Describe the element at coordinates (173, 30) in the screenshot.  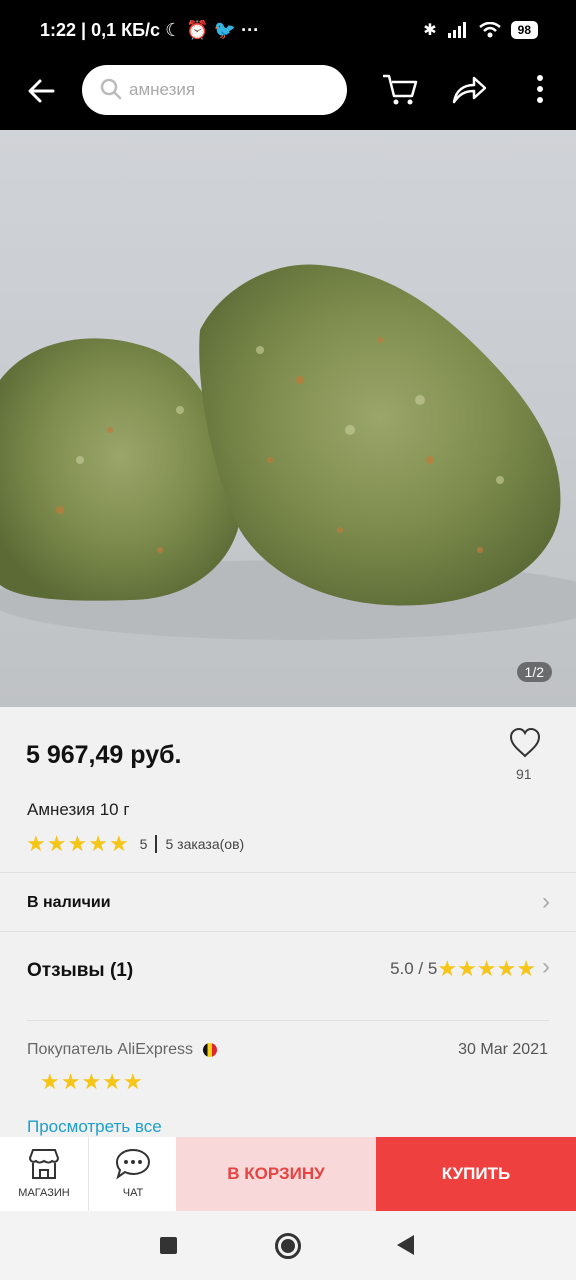
I see `moon-icon: ☾` at that location.